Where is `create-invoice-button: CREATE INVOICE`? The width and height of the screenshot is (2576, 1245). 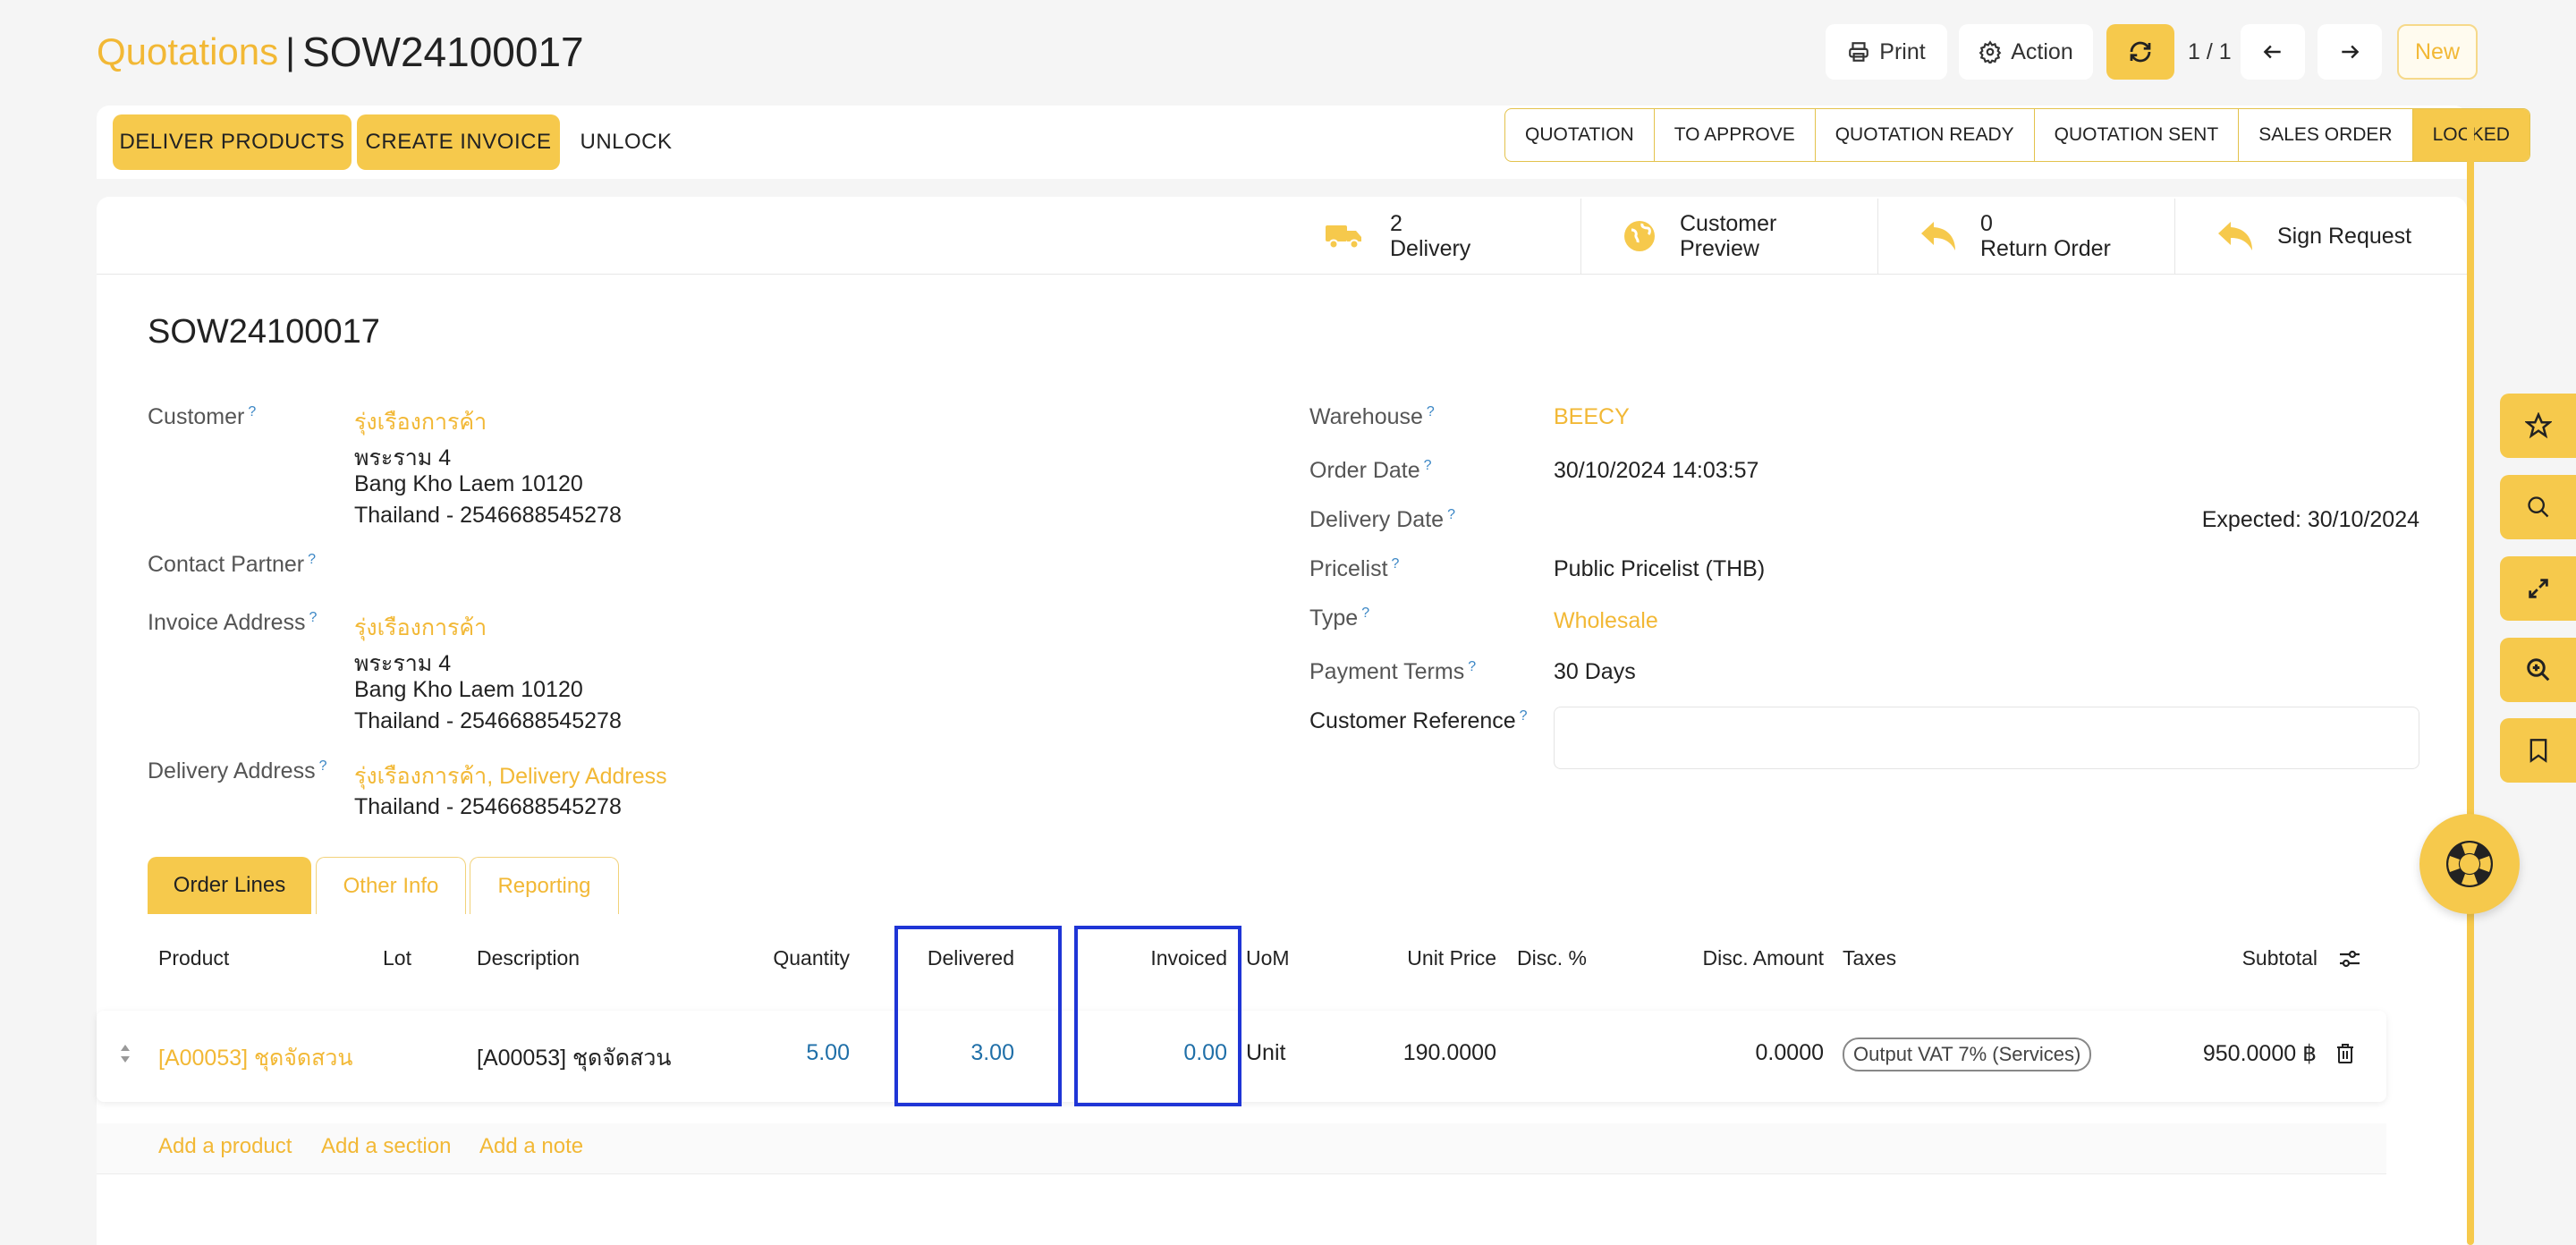
create-invoice-button: CREATE INVOICE is located at coordinates (458, 142).